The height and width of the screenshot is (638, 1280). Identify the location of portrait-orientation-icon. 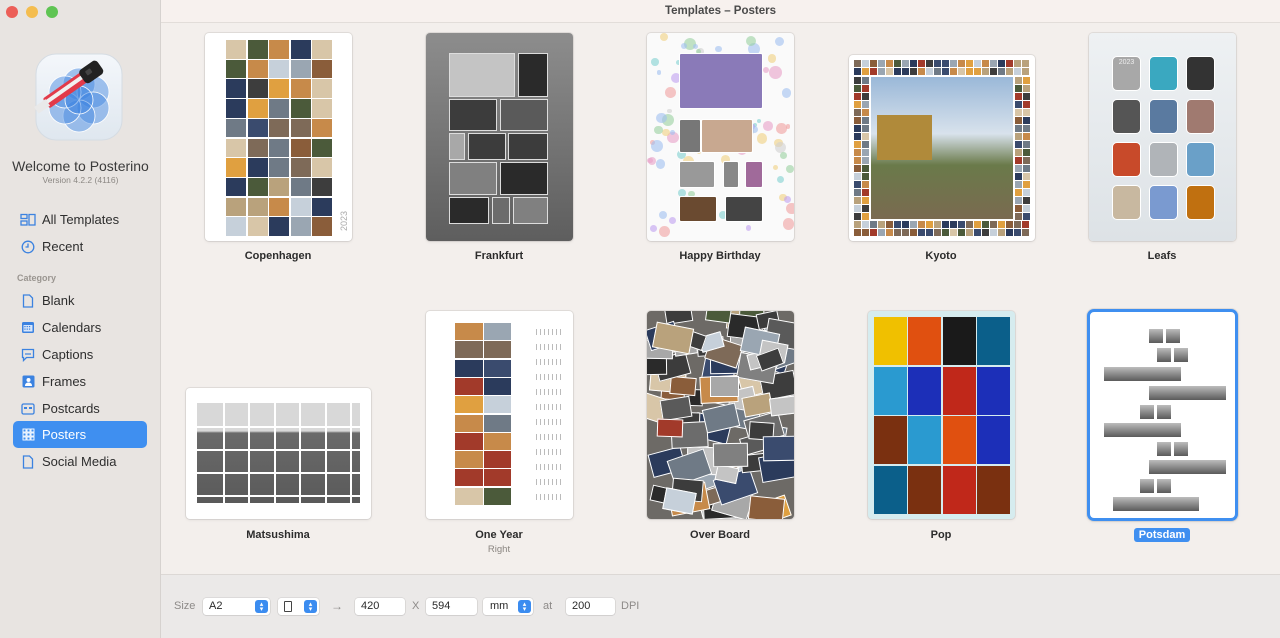
(288, 606).